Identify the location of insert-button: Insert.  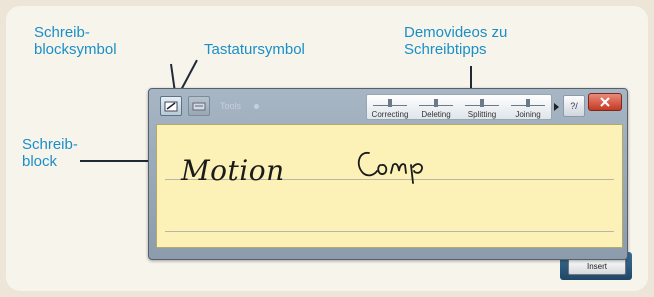
(597, 266).